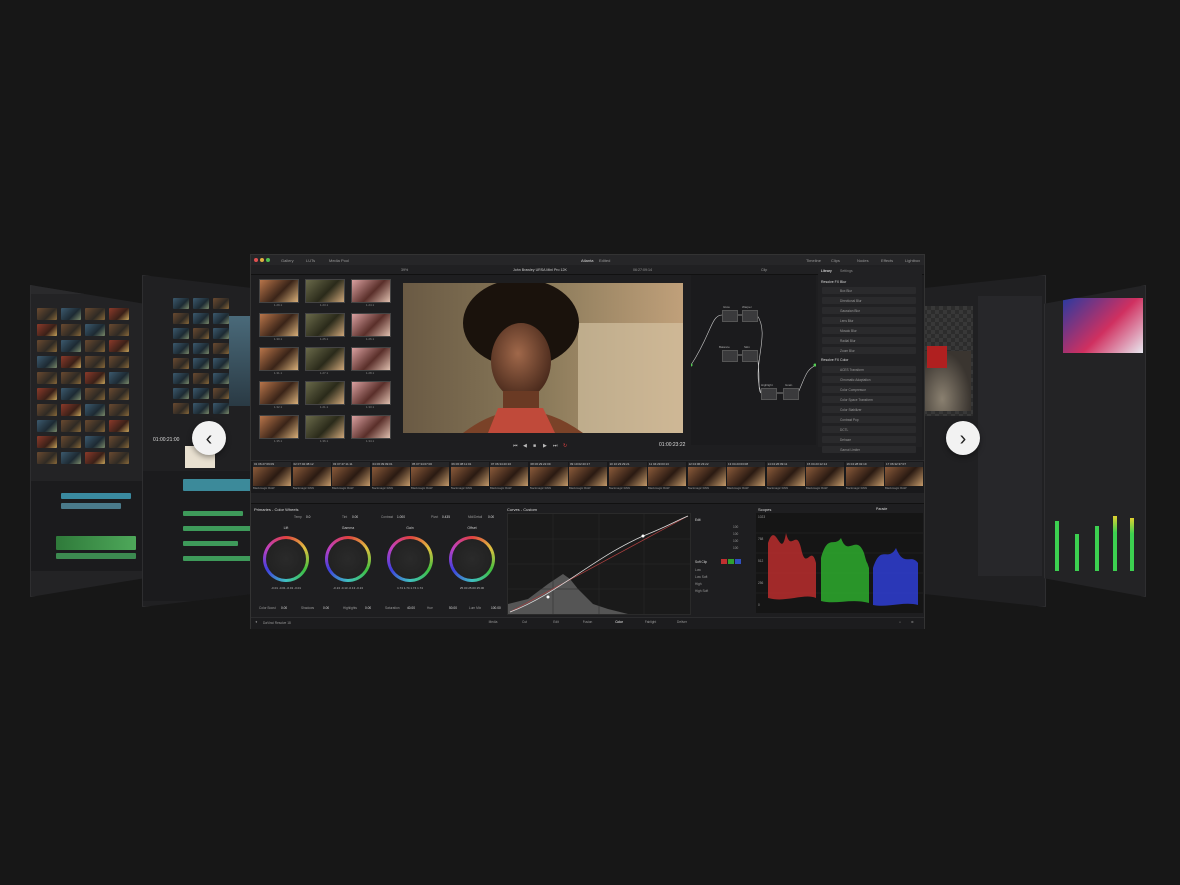 This screenshot has height=885, width=1180. Describe the element at coordinates (724, 561) in the screenshot. I see `red-channel-button` at that location.